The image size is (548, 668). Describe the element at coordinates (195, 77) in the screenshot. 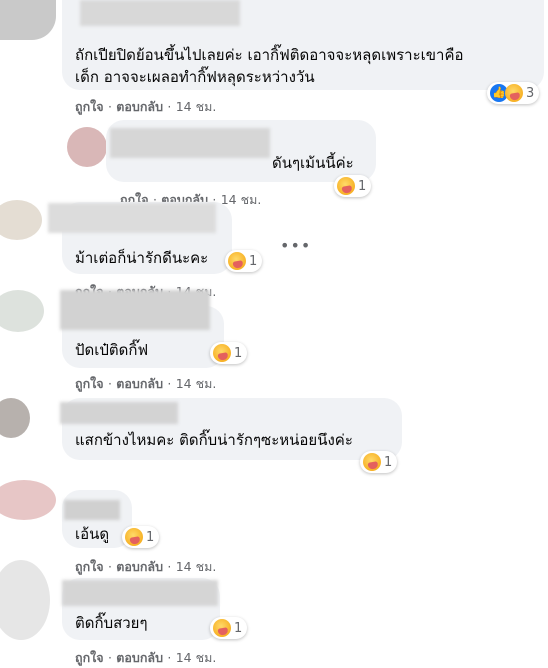

I see `comment-text-line-2: เด็ก อาจจะเผลอทำกิ๊ฟหลุดระหว่างวัน` at that location.